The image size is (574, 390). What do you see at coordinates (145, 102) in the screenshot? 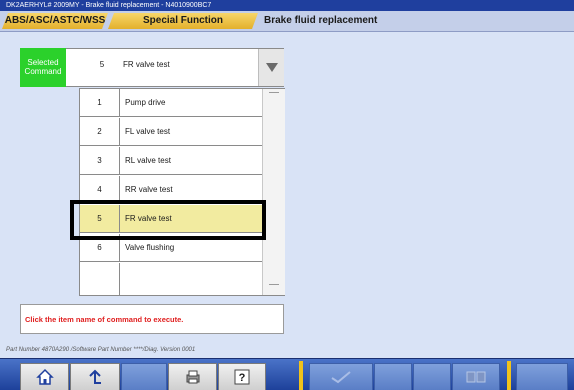
I see `list-item-label: Pump drive` at bounding box center [145, 102].